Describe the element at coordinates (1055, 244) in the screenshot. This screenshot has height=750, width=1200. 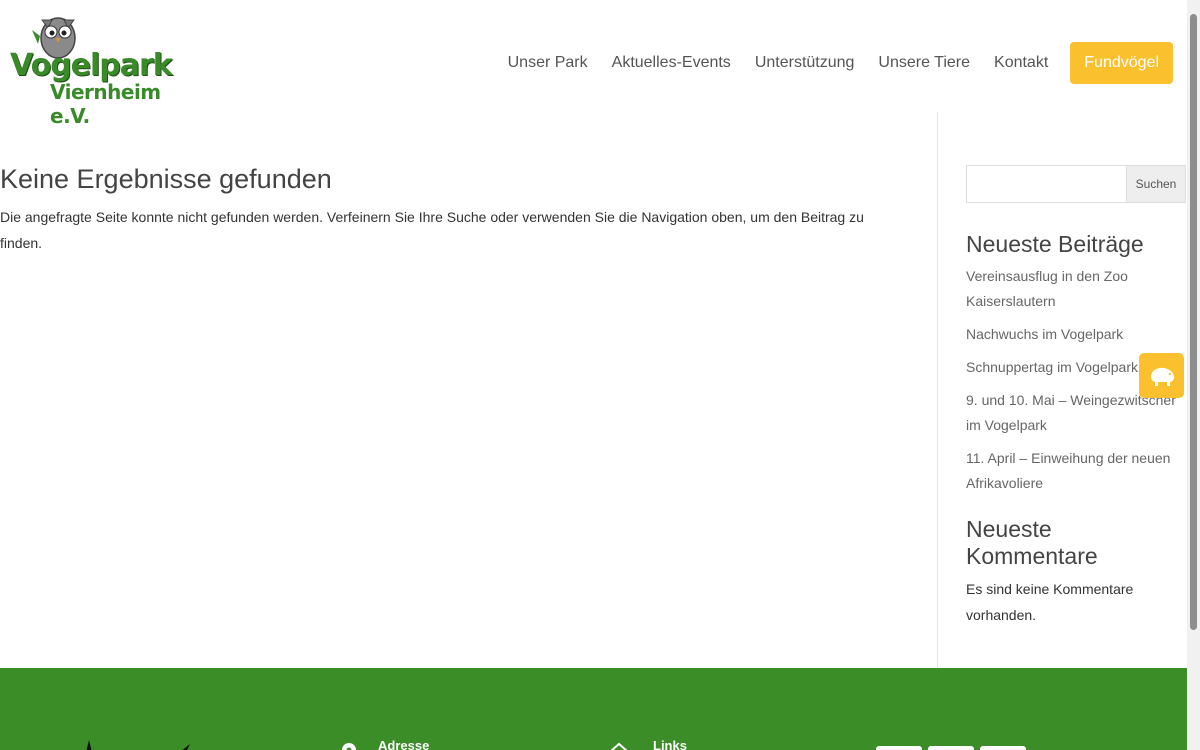
I see `recent-posts-title: Neueste Beiträge` at that location.